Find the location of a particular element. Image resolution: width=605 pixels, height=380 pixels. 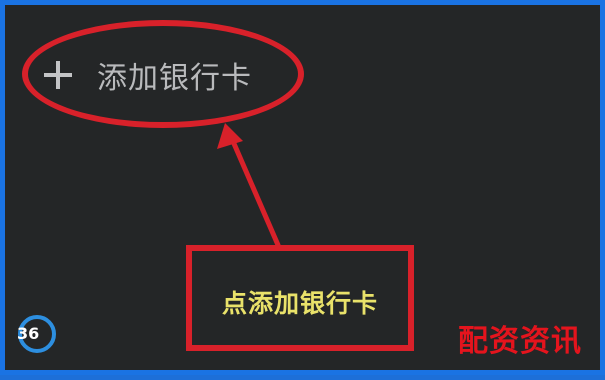

highlight-ellipse is located at coordinates (163, 74).